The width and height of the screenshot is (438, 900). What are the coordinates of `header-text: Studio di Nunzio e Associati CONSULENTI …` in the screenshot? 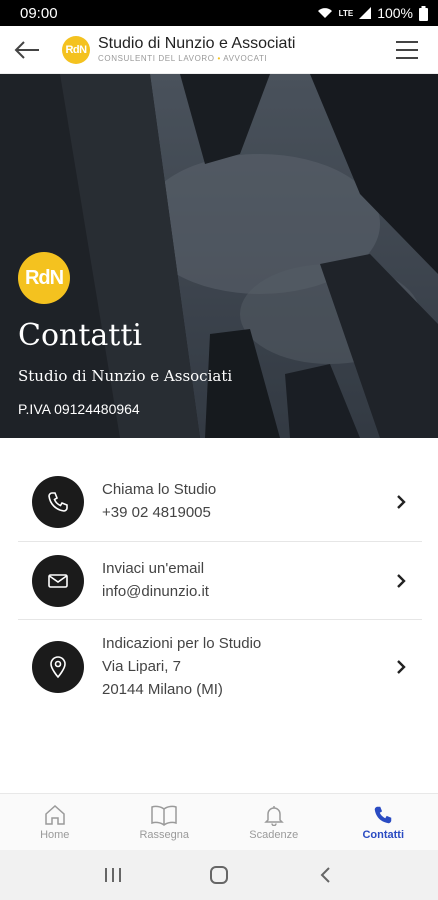 It's located at (196, 49).